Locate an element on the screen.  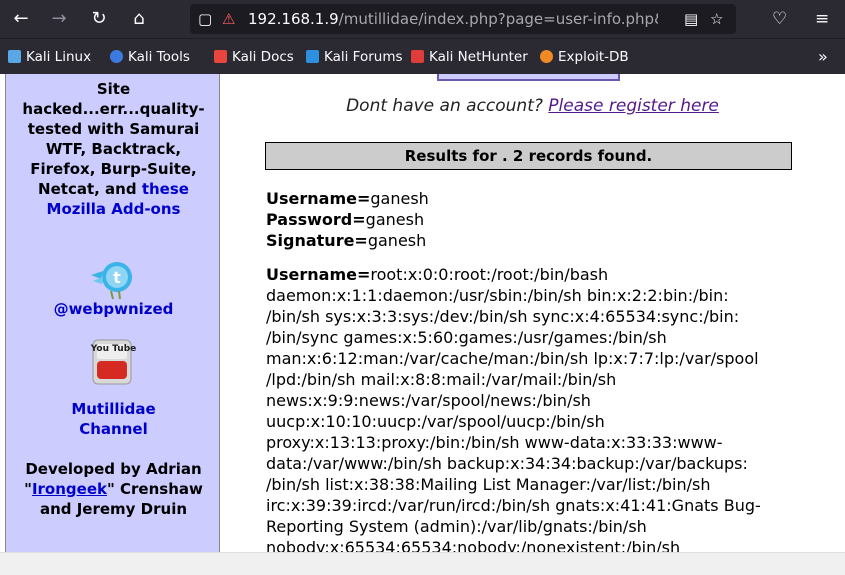
menu-icon: ≡ is located at coordinates (822, 19).